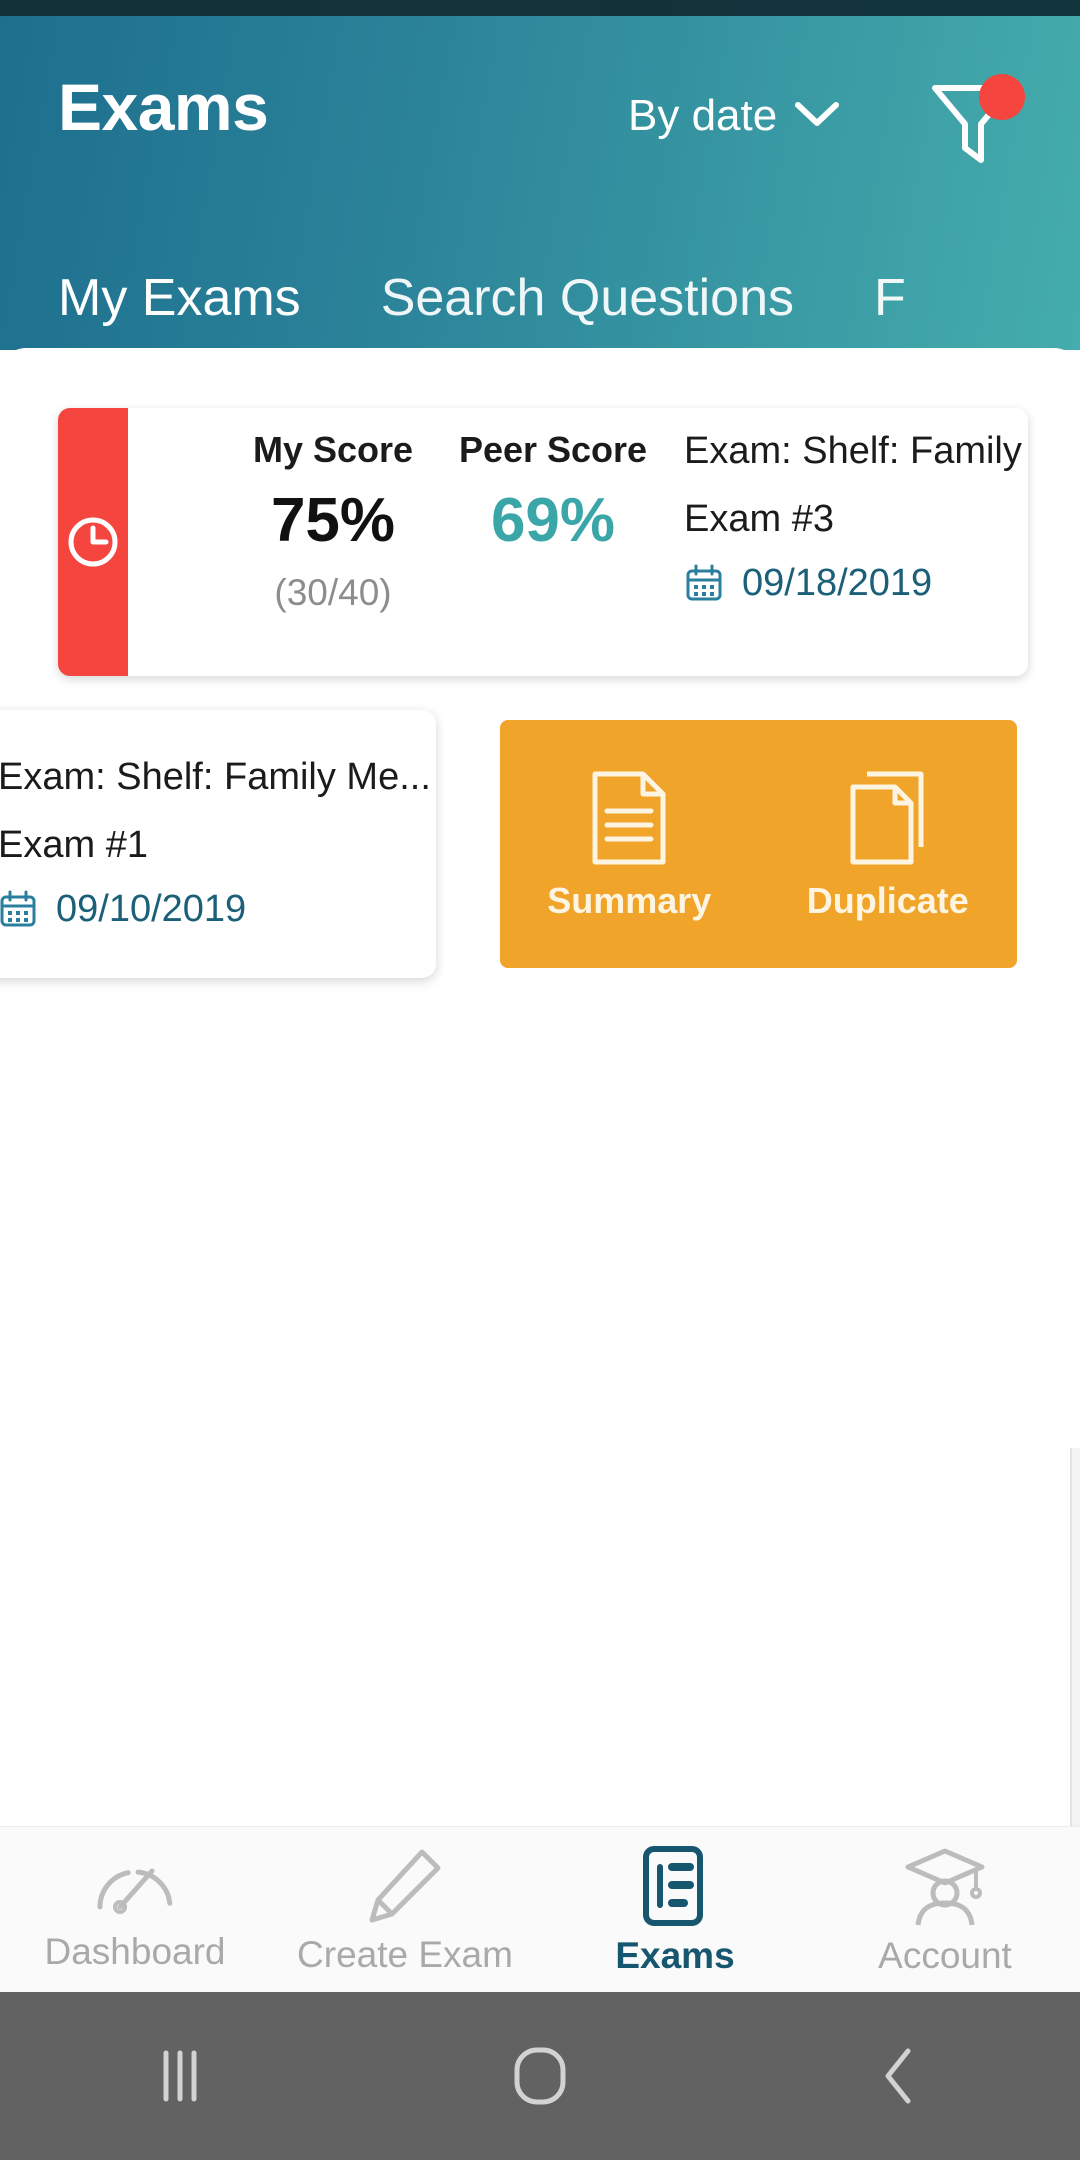 The image size is (1080, 2160). I want to click on clock-icon, so click(93, 542).